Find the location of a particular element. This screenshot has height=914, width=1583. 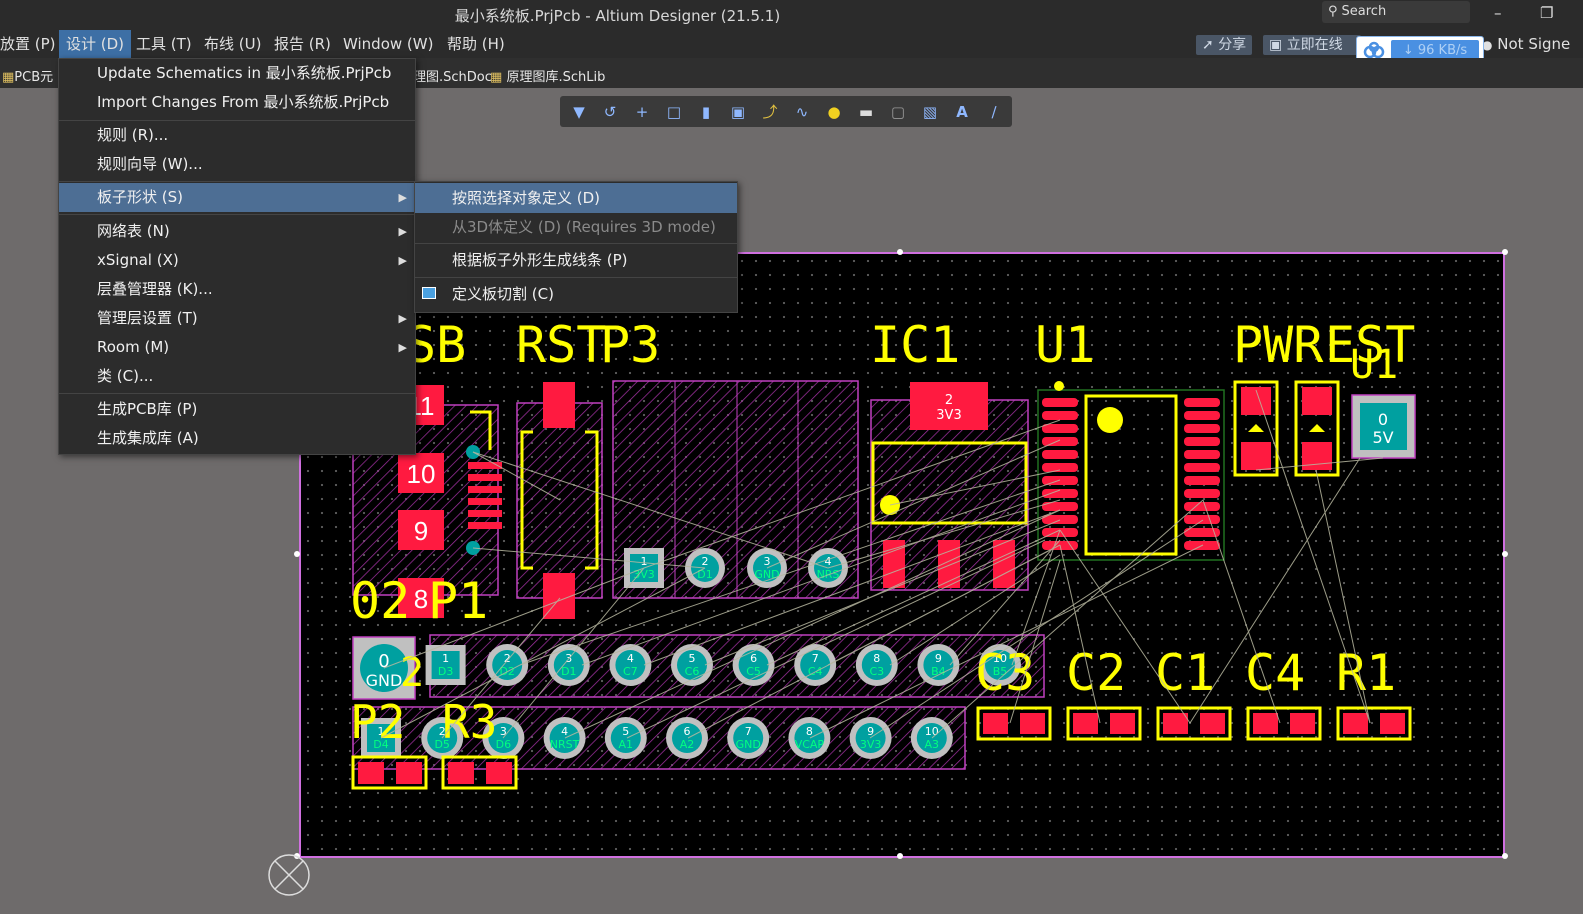

u1-pads is located at coordinates (1131, 474).